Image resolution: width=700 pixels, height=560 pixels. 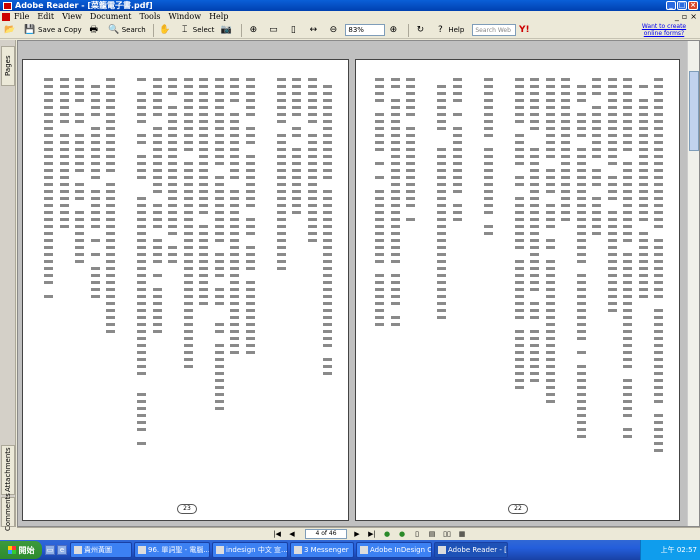 I want to click on next-page-button: ▶, so click(x=357, y=534).